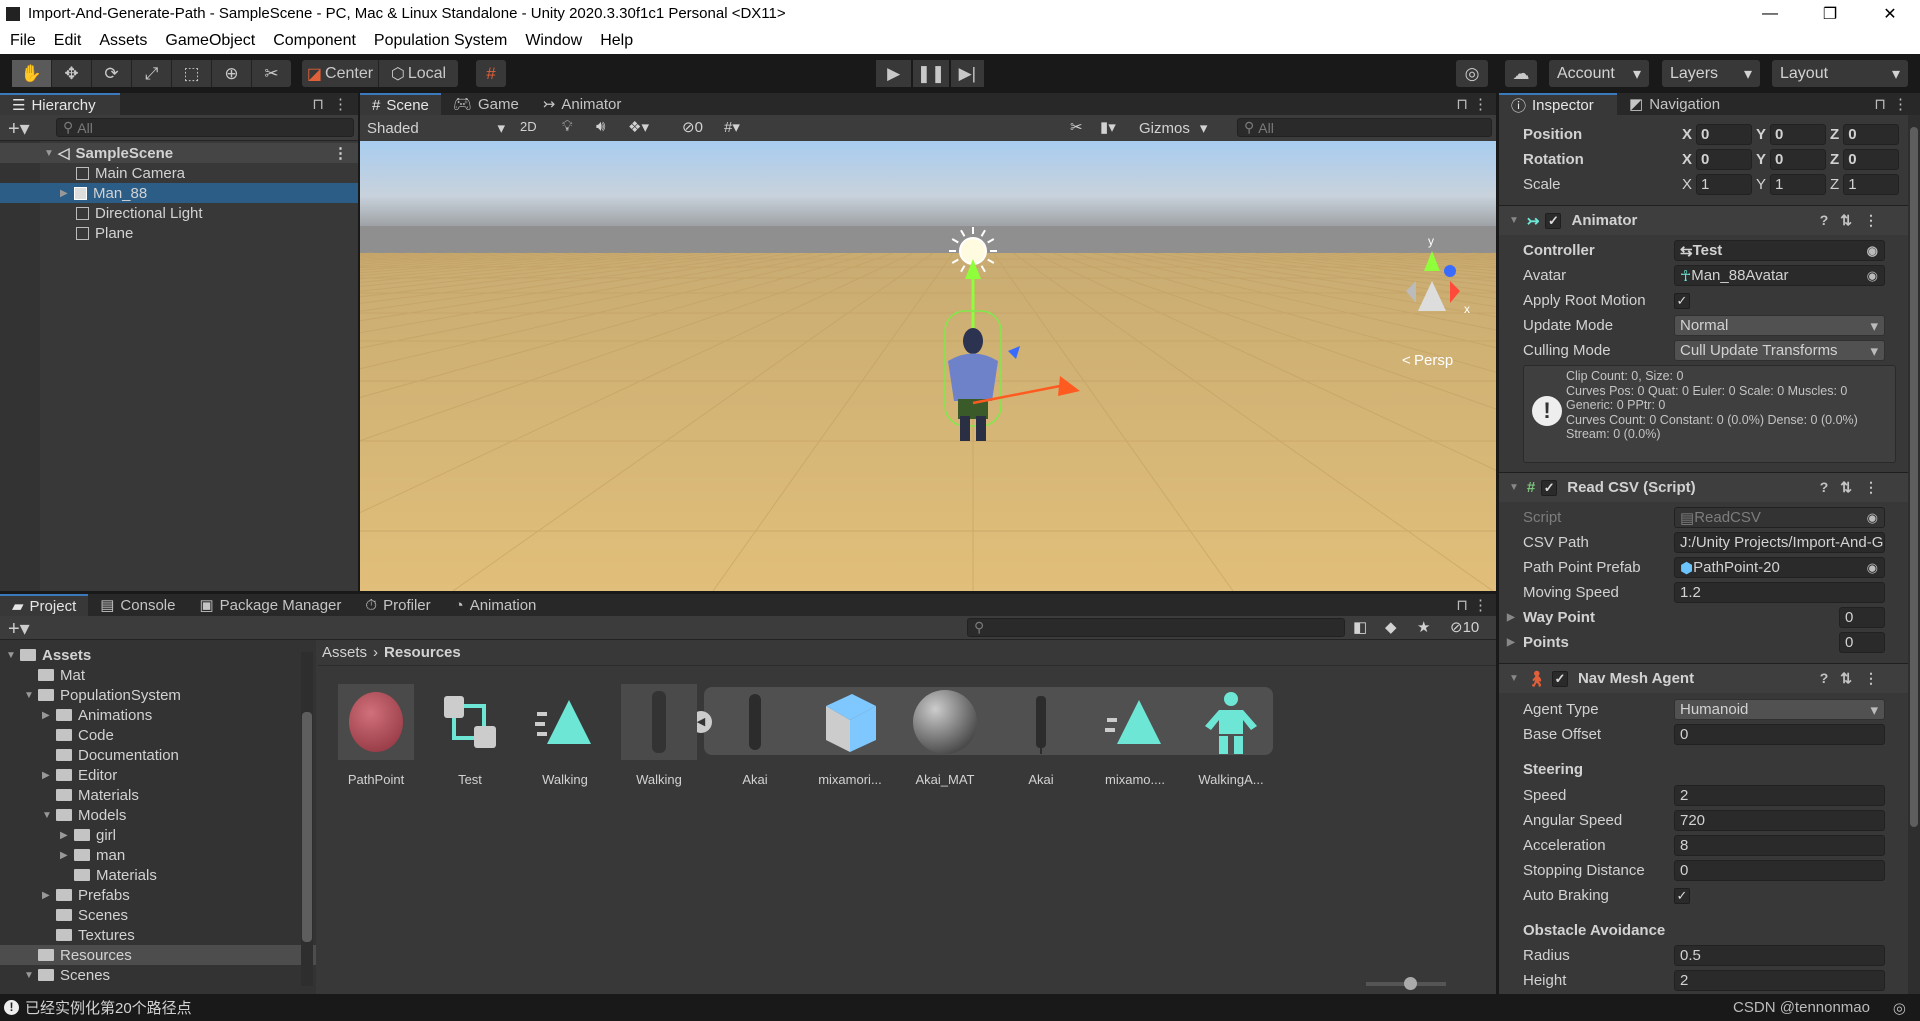 This screenshot has height=1021, width=1920. I want to click on search-by-type-icon: ◧, so click(1360, 627).